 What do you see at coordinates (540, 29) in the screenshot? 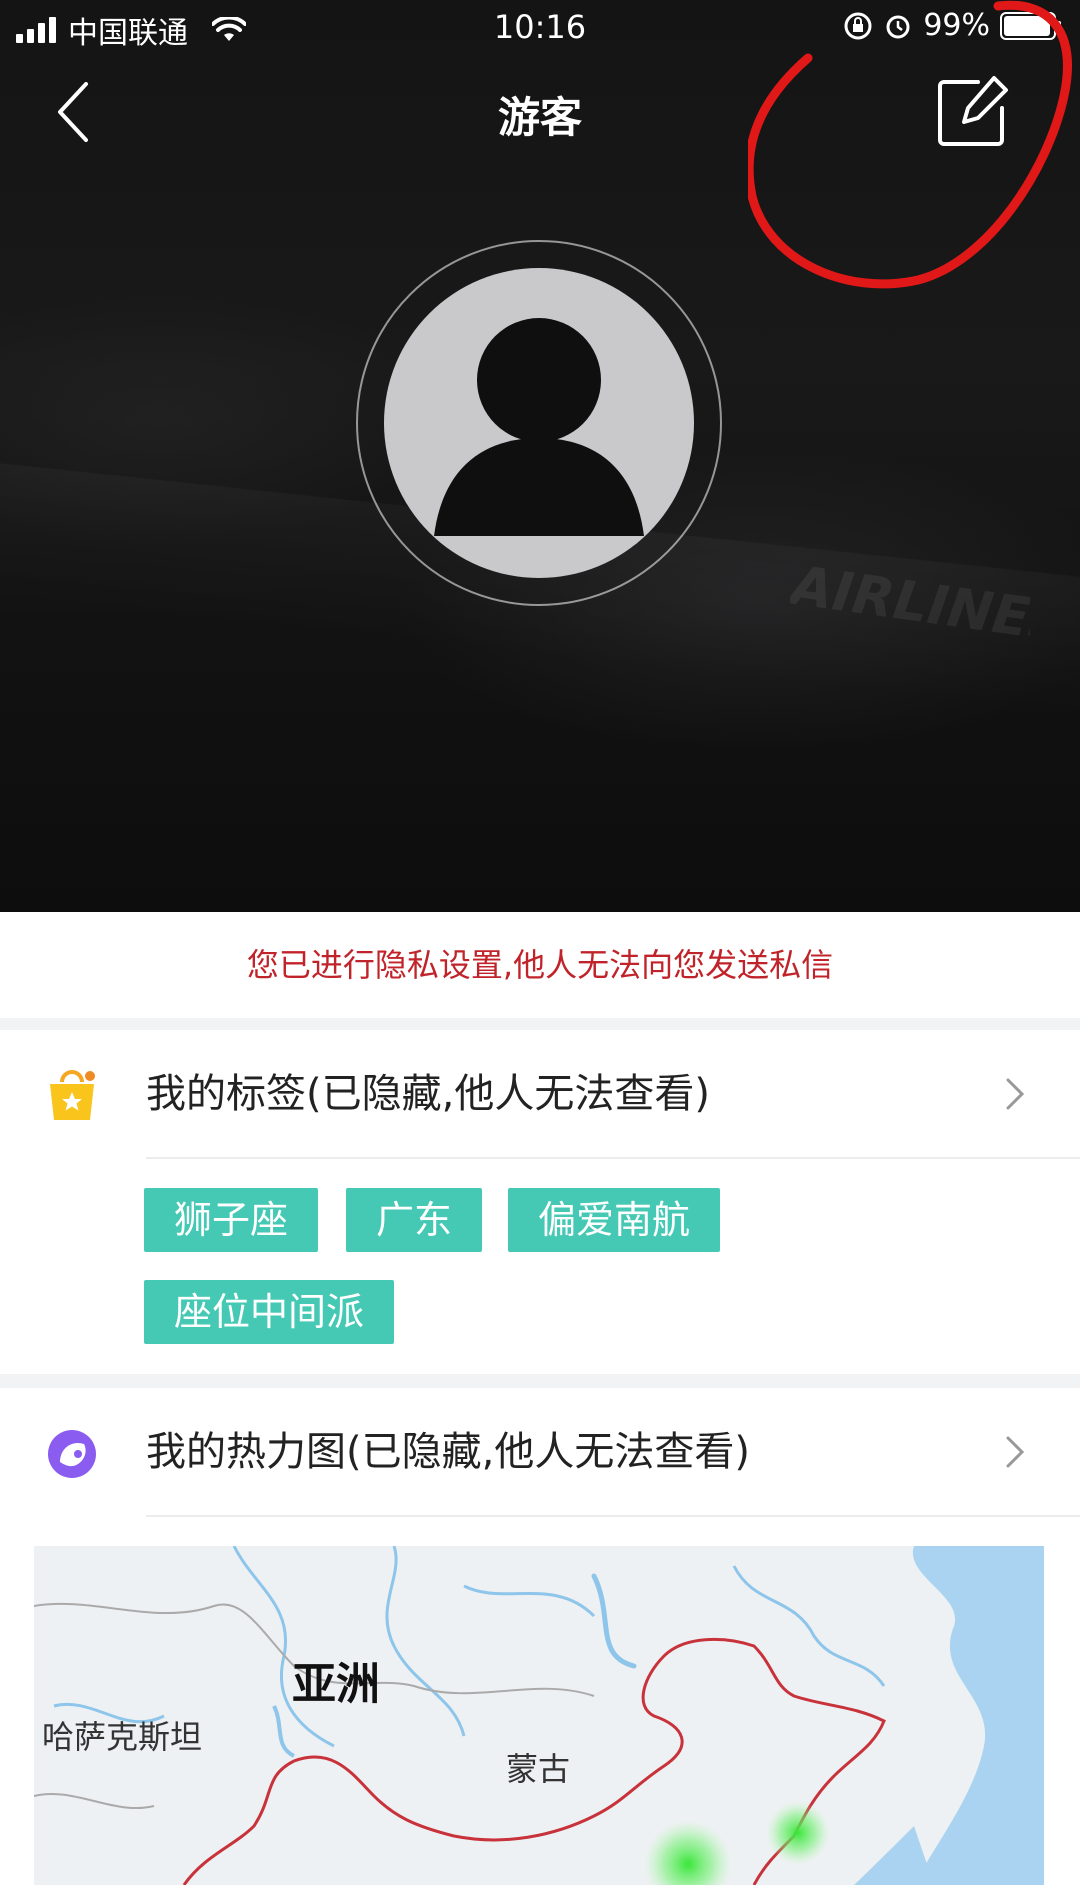
I see `status-bar: 中国联通 10:16 99%` at bounding box center [540, 29].